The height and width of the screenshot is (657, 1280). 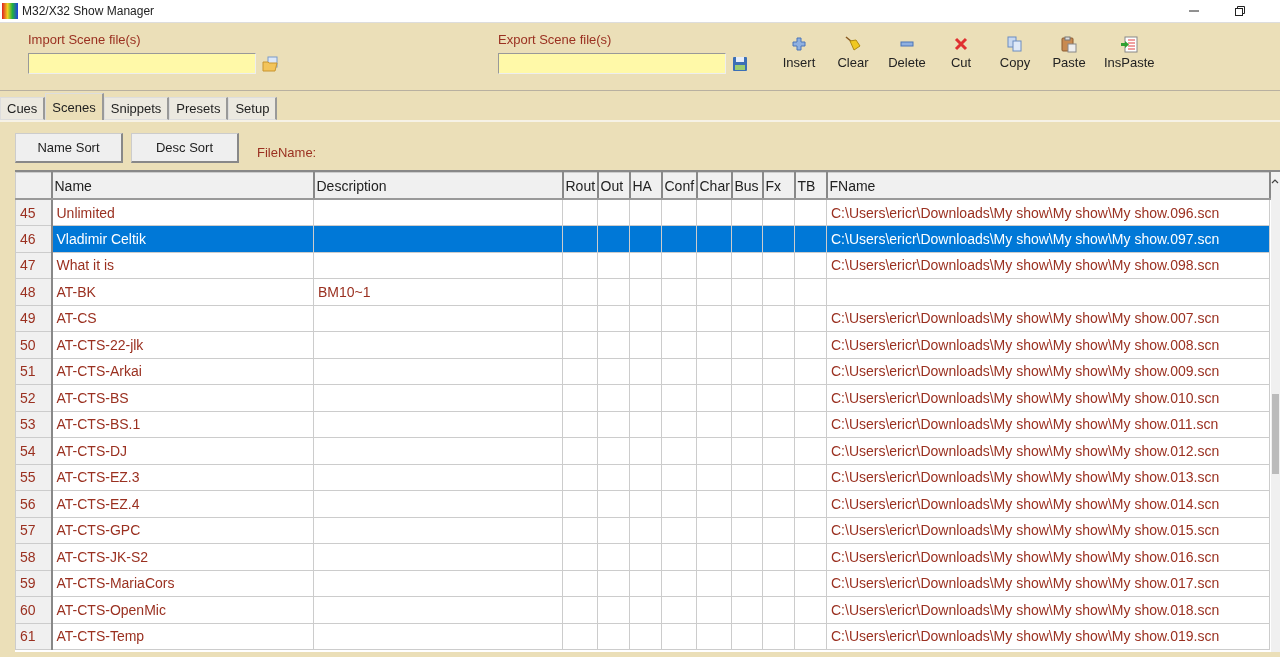 What do you see at coordinates (33, 556) in the screenshot?
I see `row-number: 58` at bounding box center [33, 556].